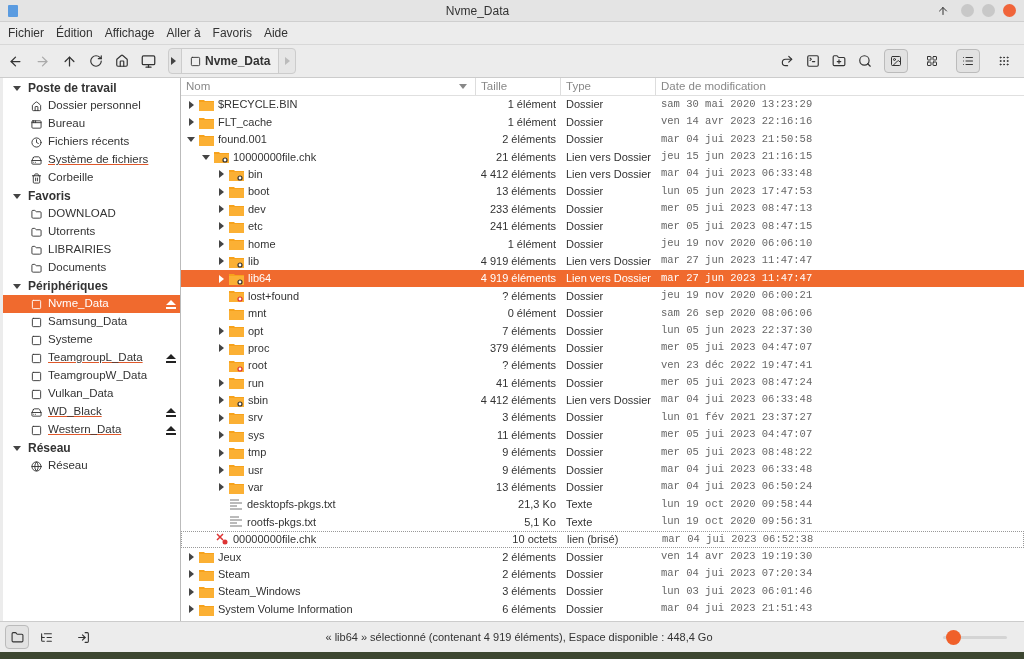 The image size is (1024, 659). Describe the element at coordinates (91, 214) in the screenshot. I see `sidebar-item: DOWNLOAD` at that location.